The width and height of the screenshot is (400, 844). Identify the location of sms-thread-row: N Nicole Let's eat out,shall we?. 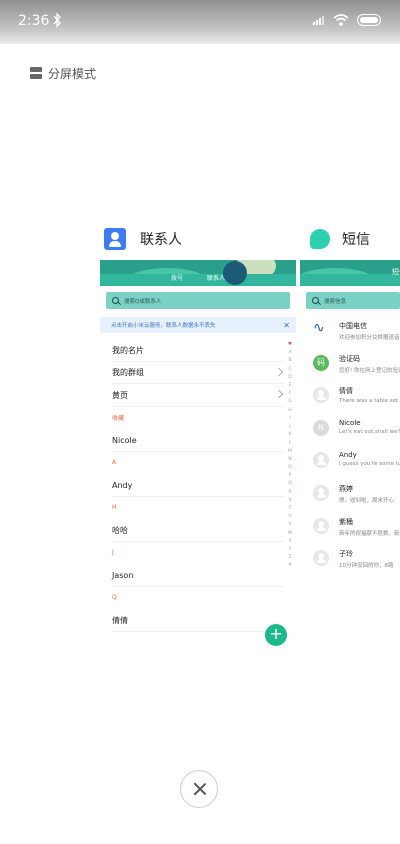
(350, 431).